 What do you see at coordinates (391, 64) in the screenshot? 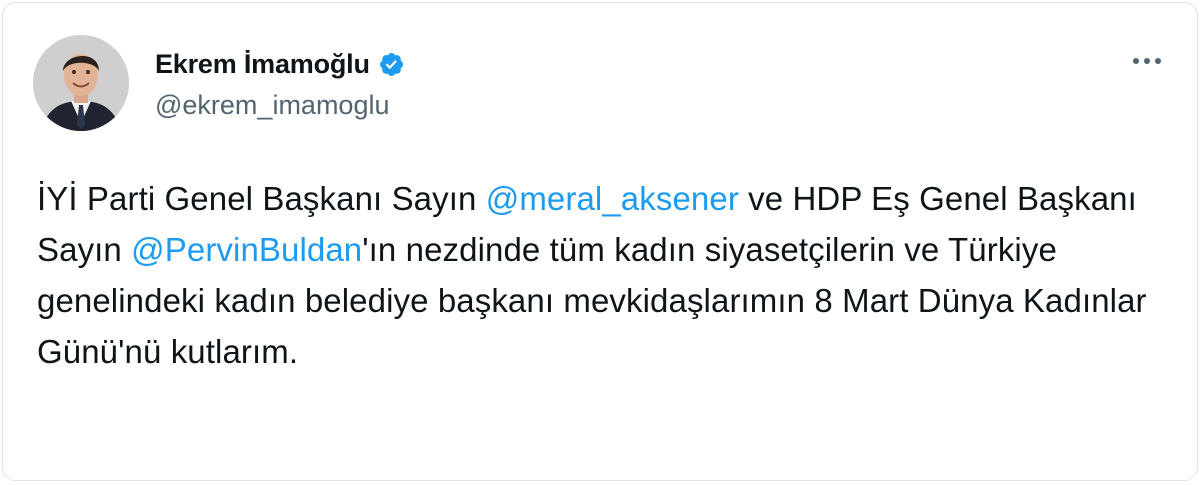
I see `verified-badge-icon` at bounding box center [391, 64].